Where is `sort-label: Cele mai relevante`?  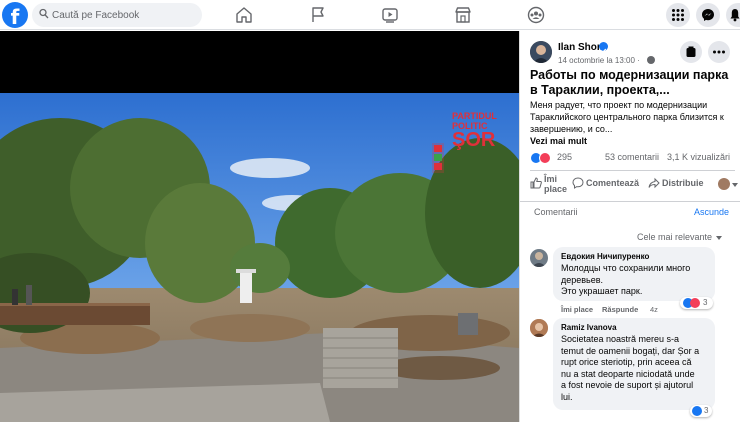
sort-label: Cele mai relevante is located at coordinates (675, 237).